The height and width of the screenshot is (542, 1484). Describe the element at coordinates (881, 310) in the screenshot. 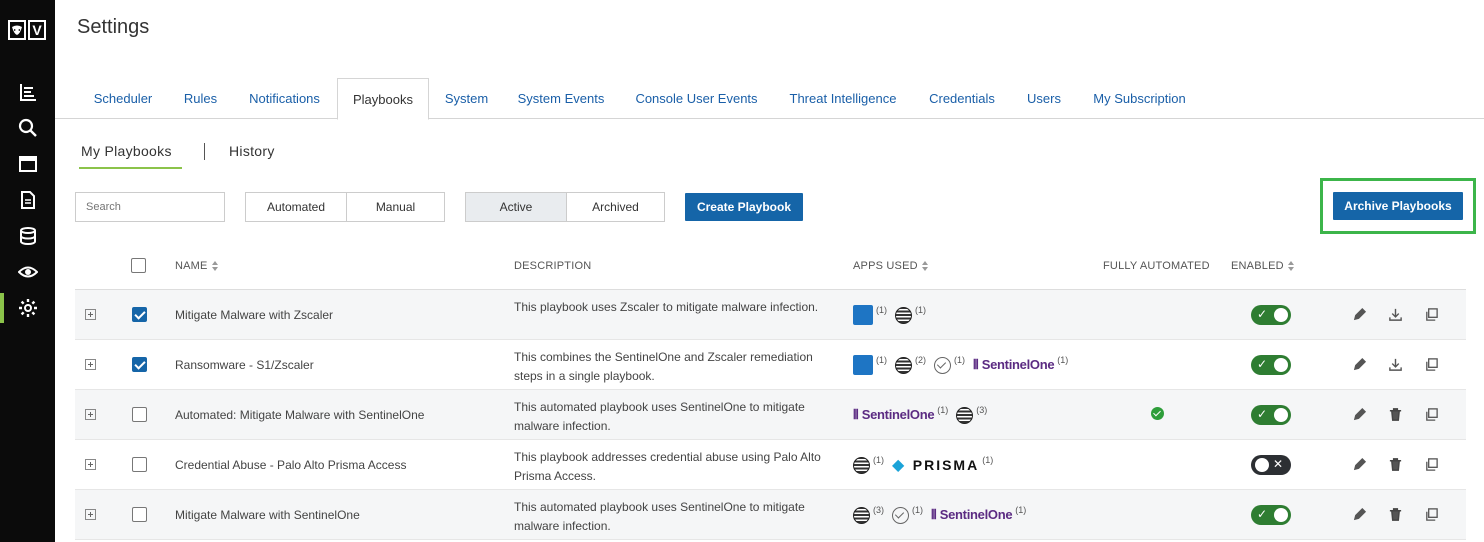

I see `app-count: (1)` at that location.